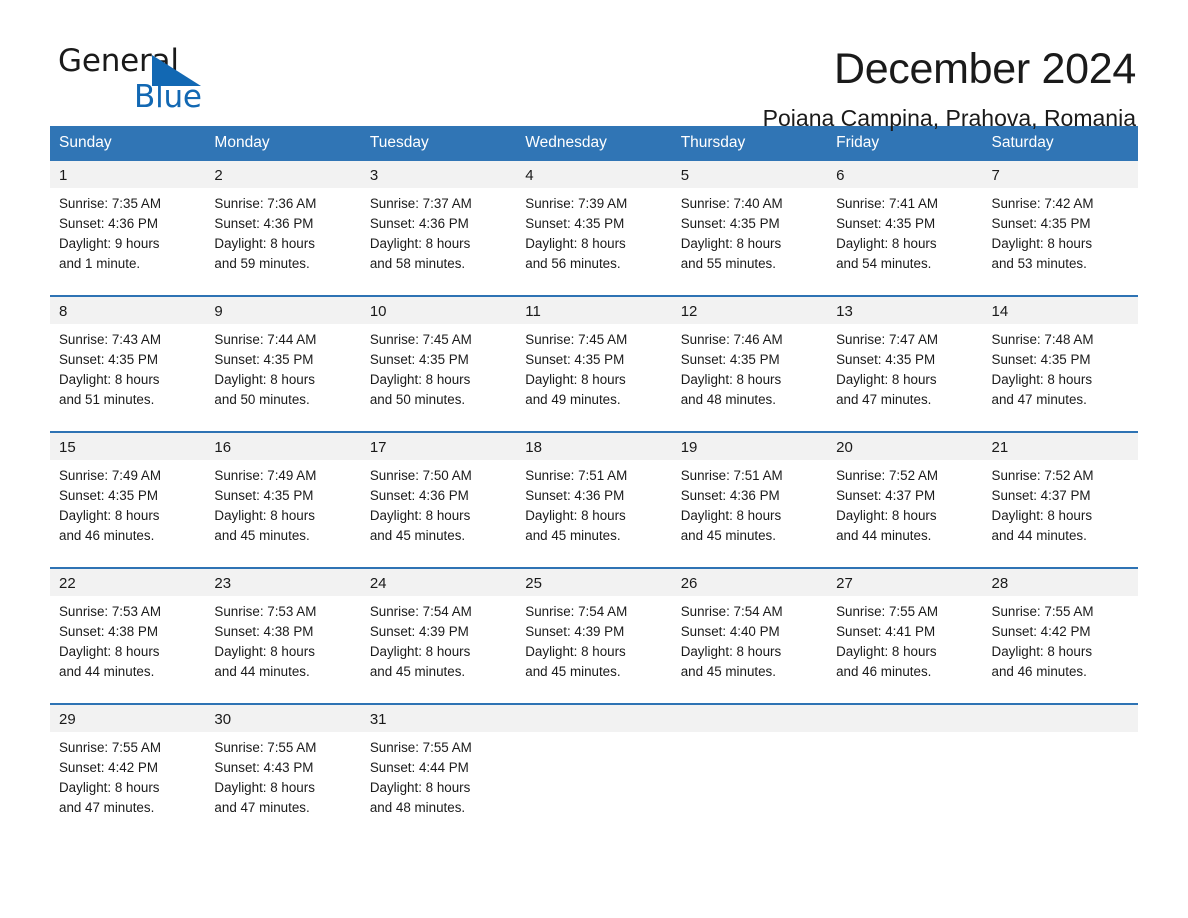  Describe the element at coordinates (887, 475) in the screenshot. I see `sunrise-time: Sunrise: 7:52 AM` at that location.